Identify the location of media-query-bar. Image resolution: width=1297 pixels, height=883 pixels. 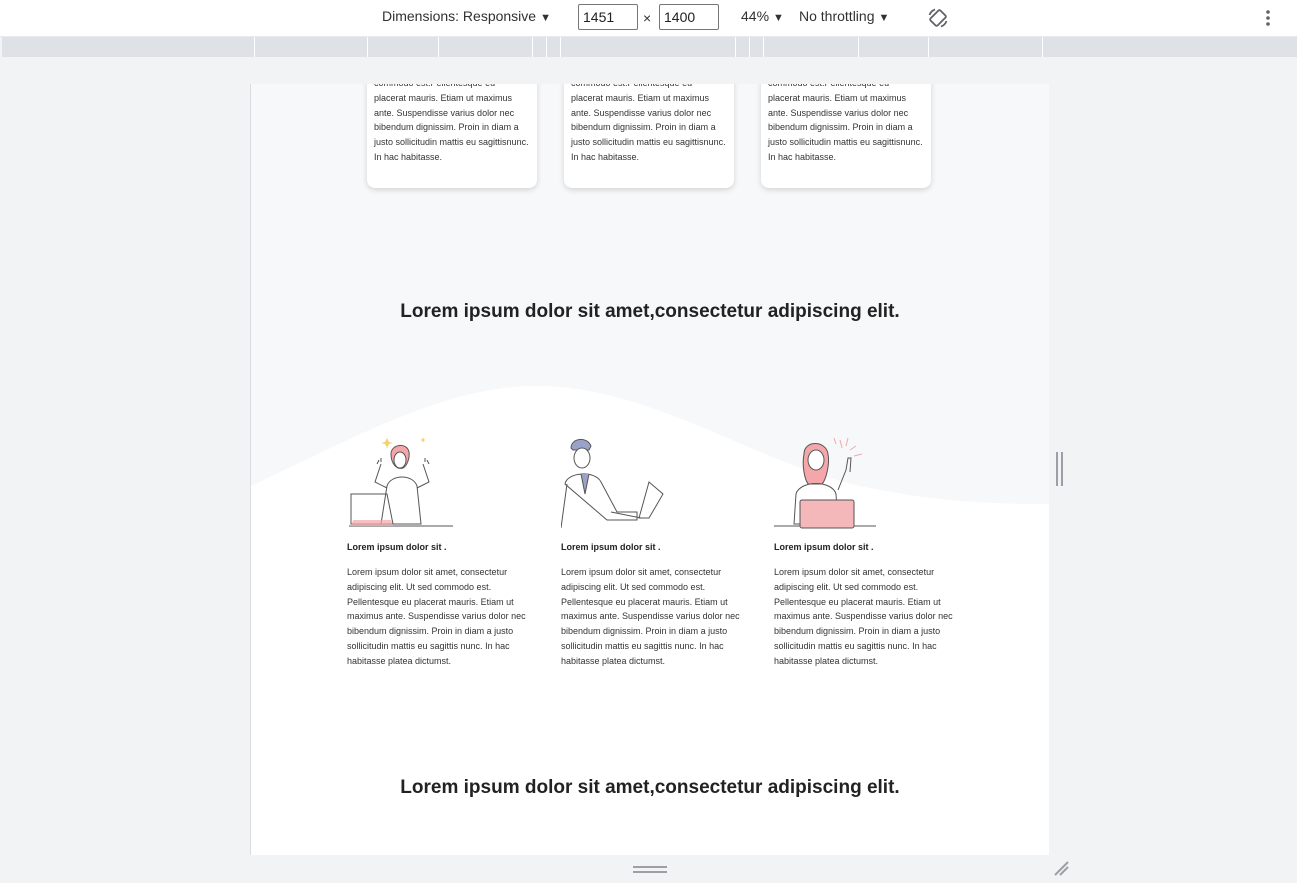
(649, 47).